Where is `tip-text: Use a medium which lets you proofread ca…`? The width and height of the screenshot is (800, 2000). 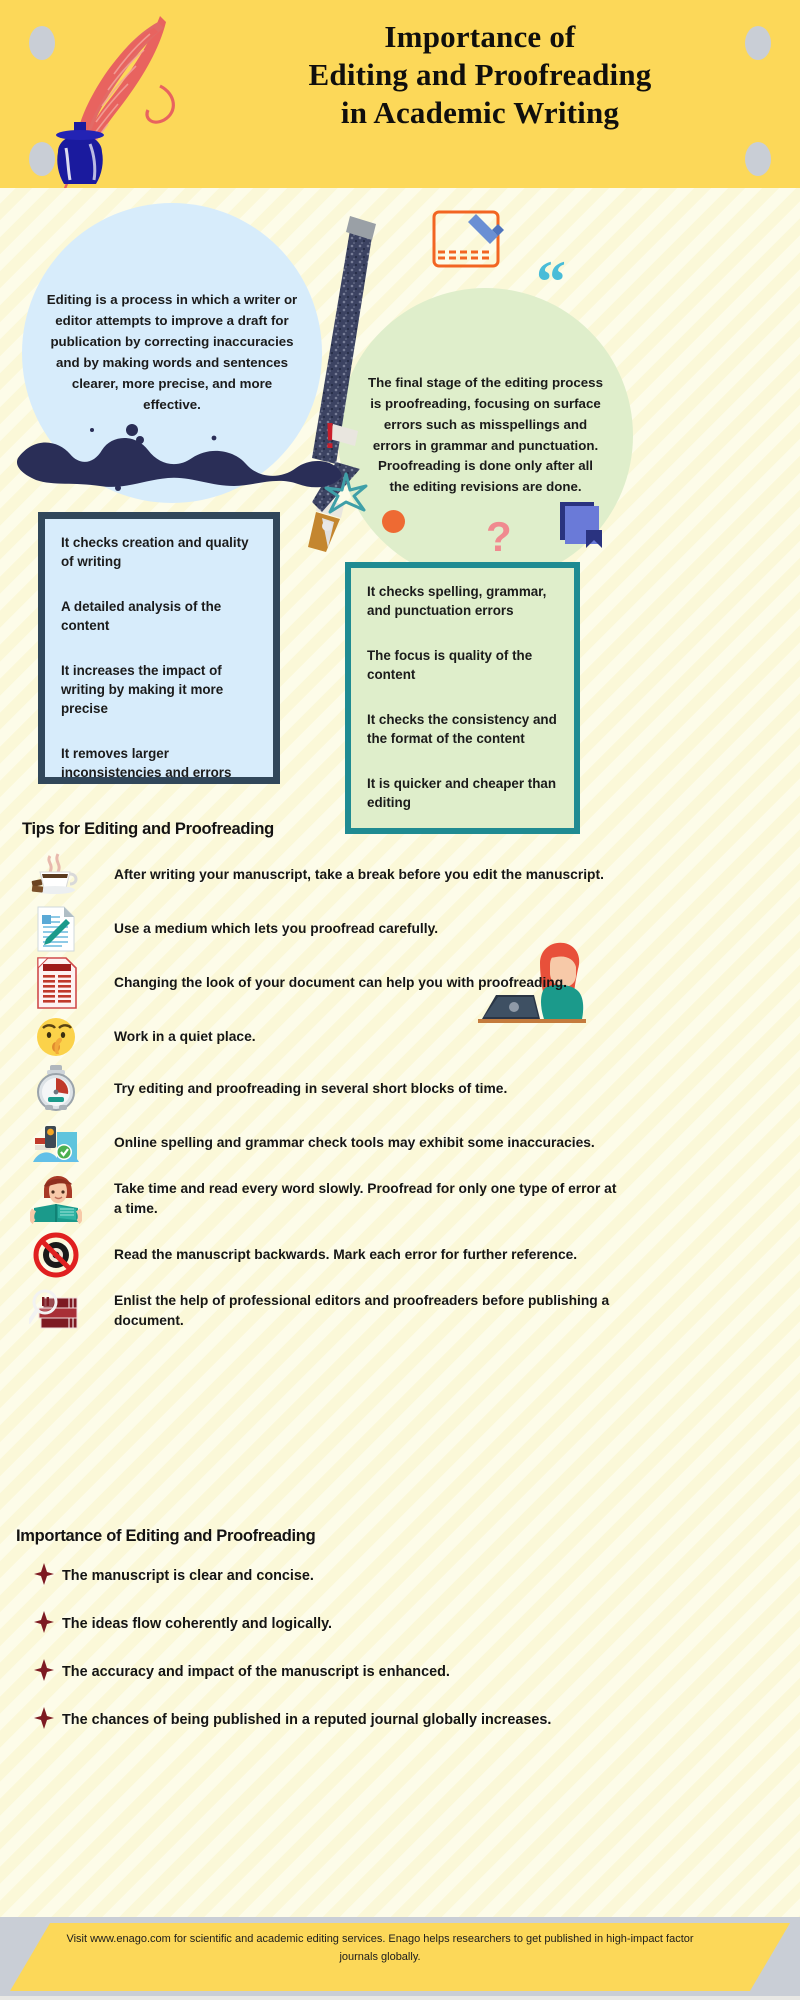
tip-text: Use a medium which lets you proofread ca… is located at coordinates (276, 929).